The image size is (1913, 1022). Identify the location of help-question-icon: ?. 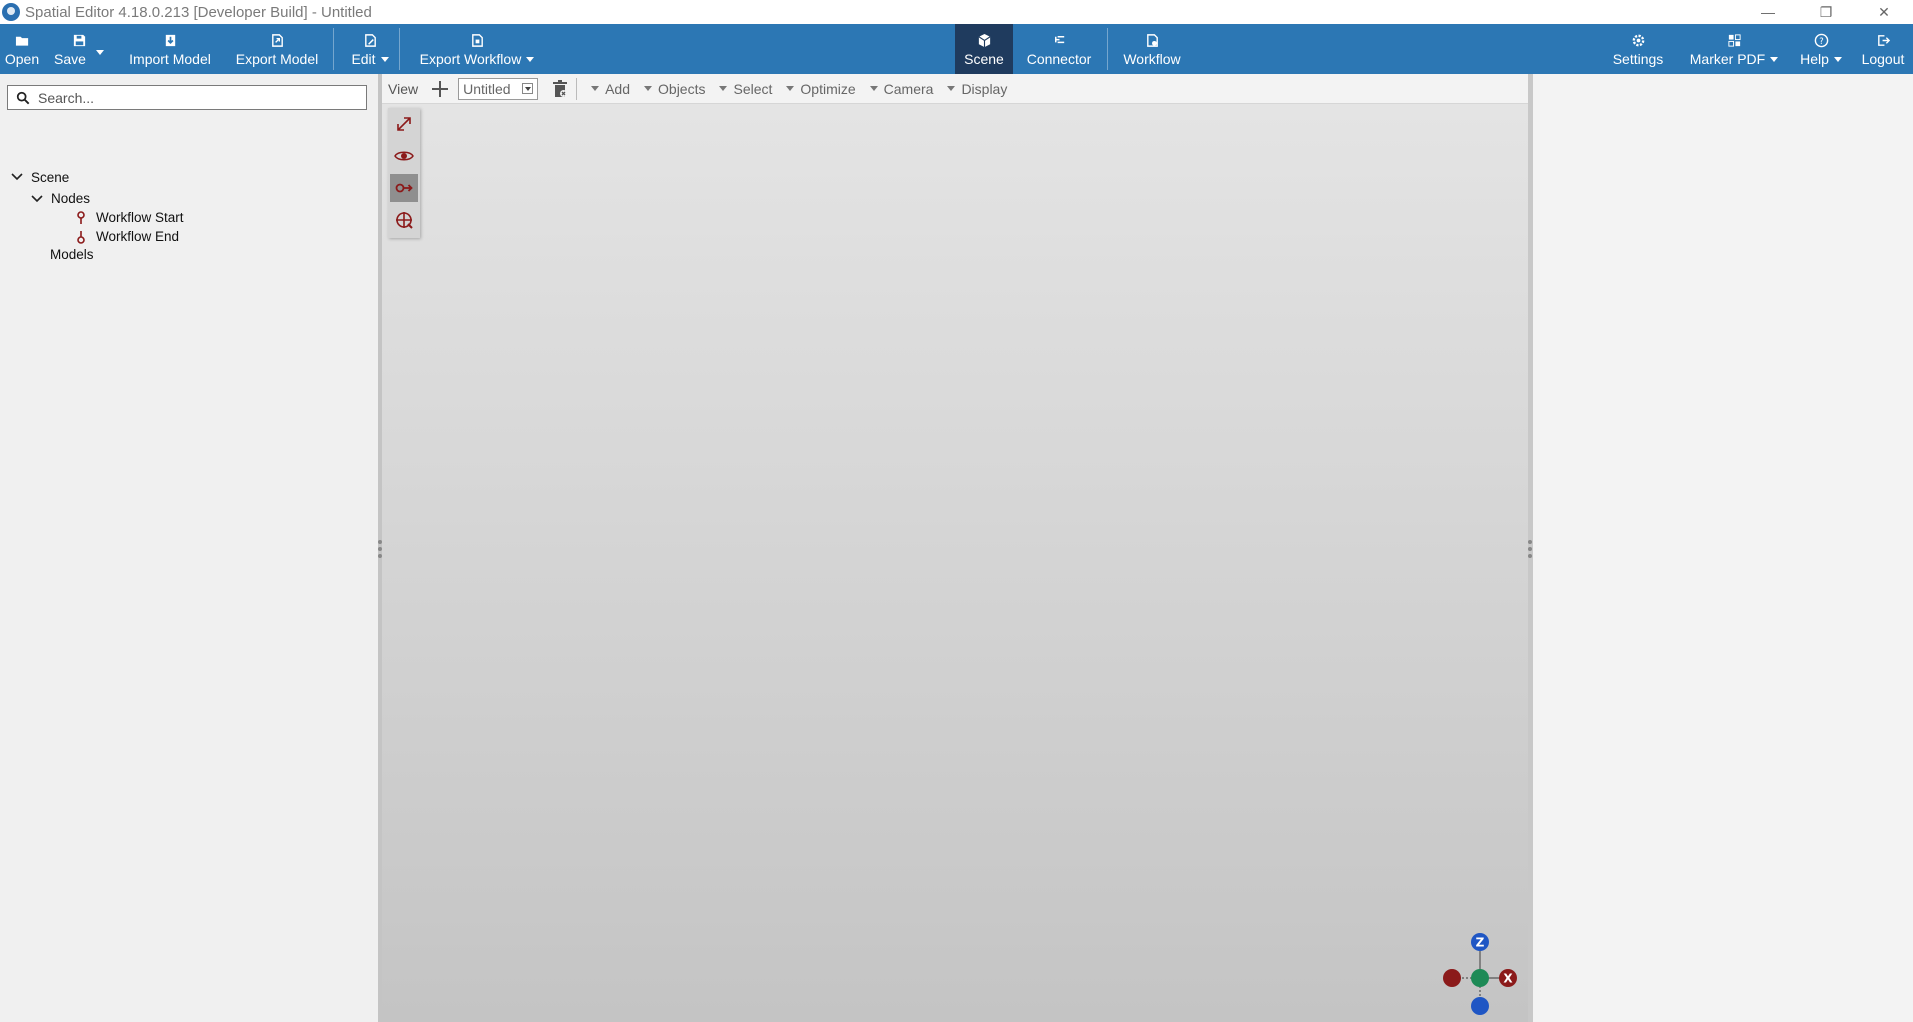
(1821, 40).